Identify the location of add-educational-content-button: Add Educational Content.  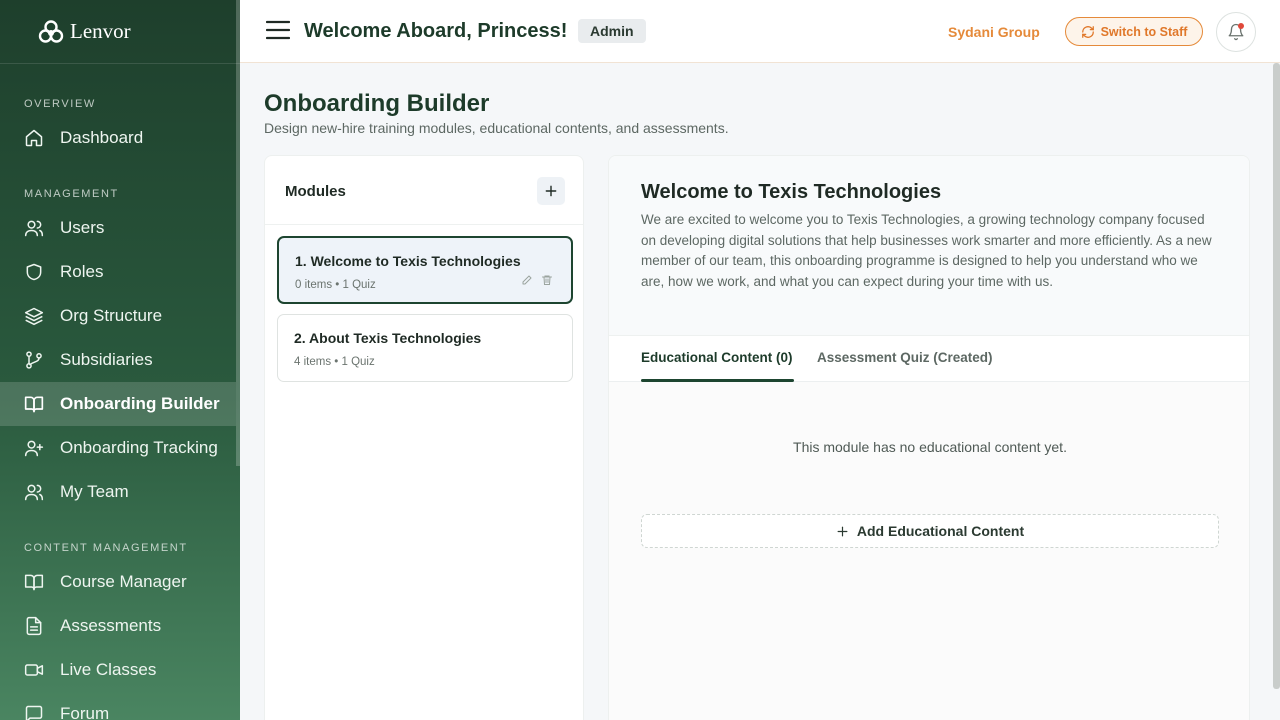
(930, 531).